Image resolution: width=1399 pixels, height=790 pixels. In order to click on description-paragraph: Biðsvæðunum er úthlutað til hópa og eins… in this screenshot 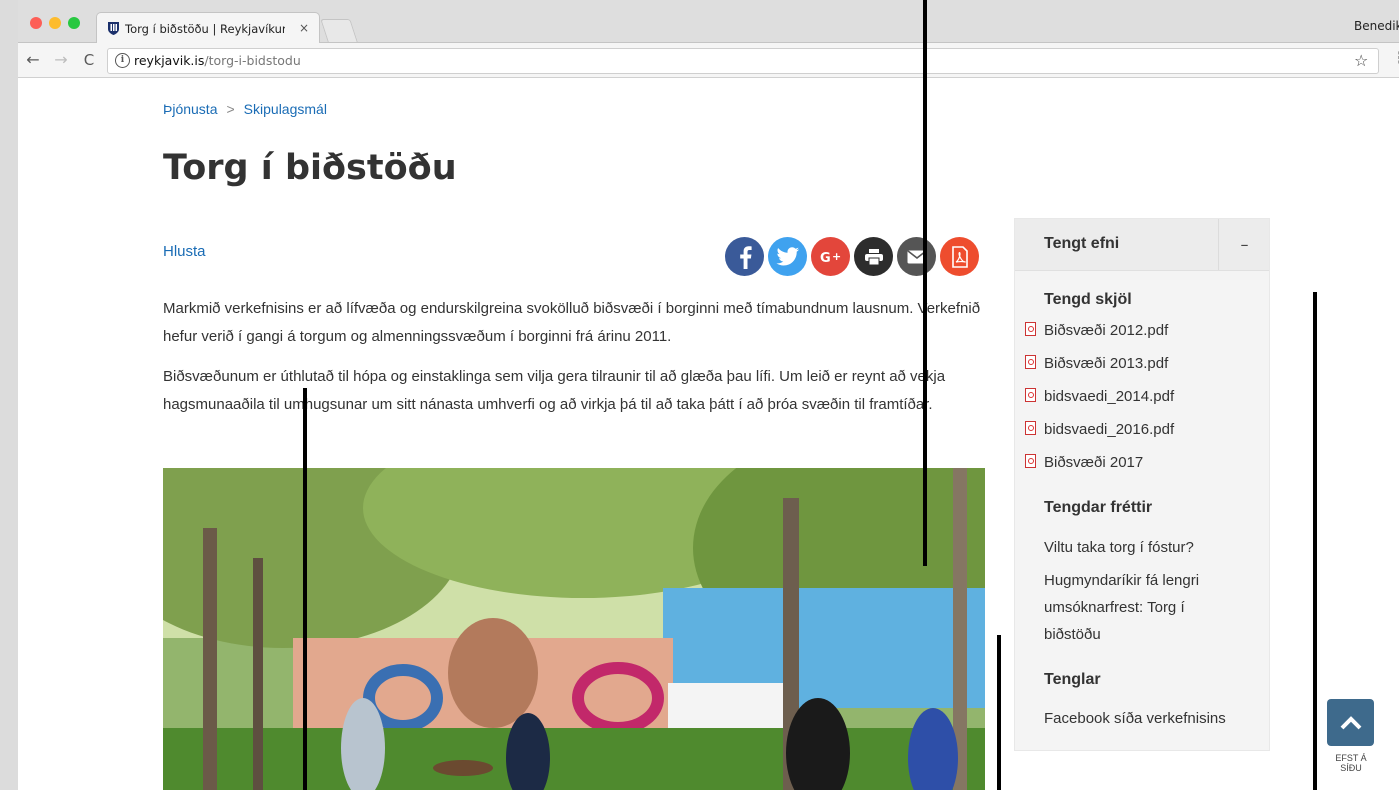, I will do `click(554, 390)`.